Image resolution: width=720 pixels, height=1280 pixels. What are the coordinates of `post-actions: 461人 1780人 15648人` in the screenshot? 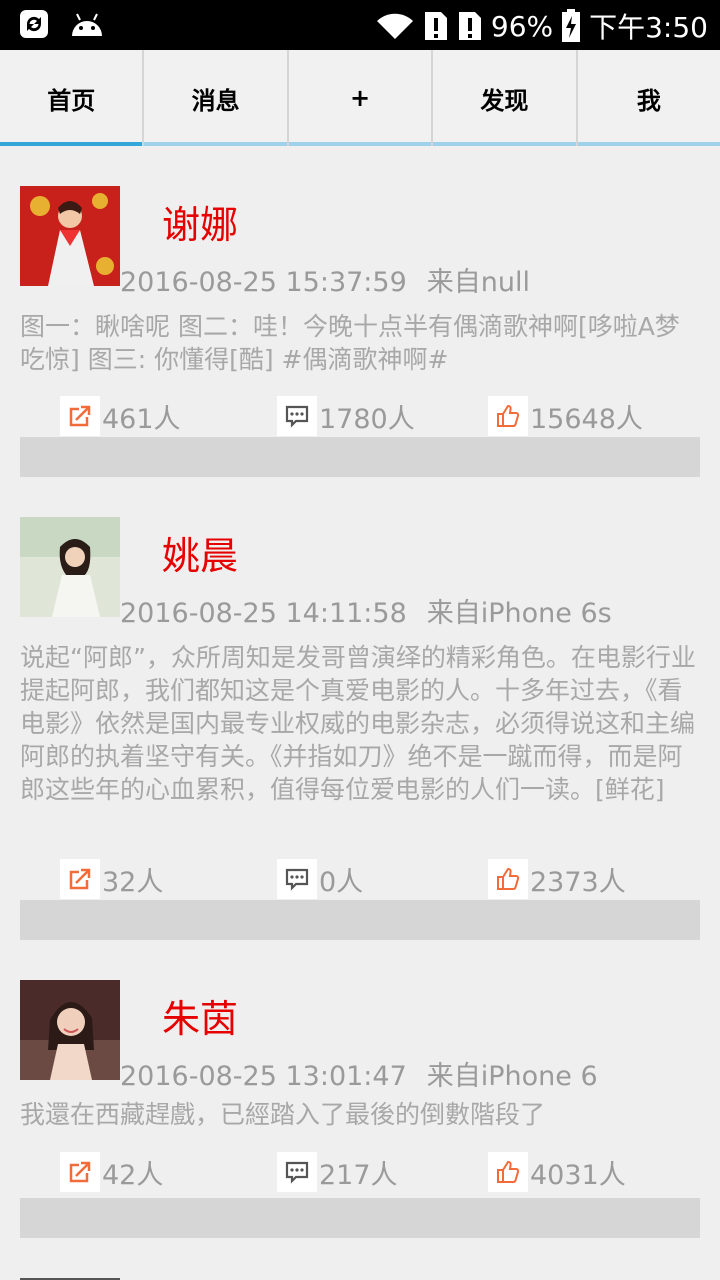 It's located at (380, 416).